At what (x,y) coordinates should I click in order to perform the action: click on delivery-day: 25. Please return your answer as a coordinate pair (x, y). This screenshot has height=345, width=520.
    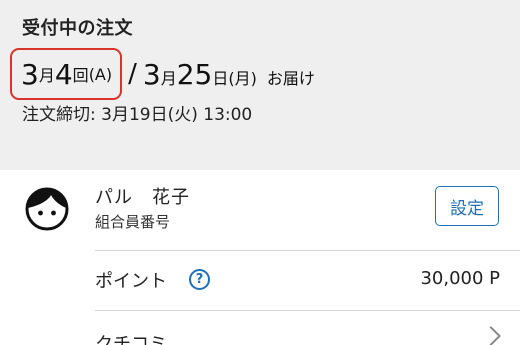
    Looking at the image, I should click on (194, 74).